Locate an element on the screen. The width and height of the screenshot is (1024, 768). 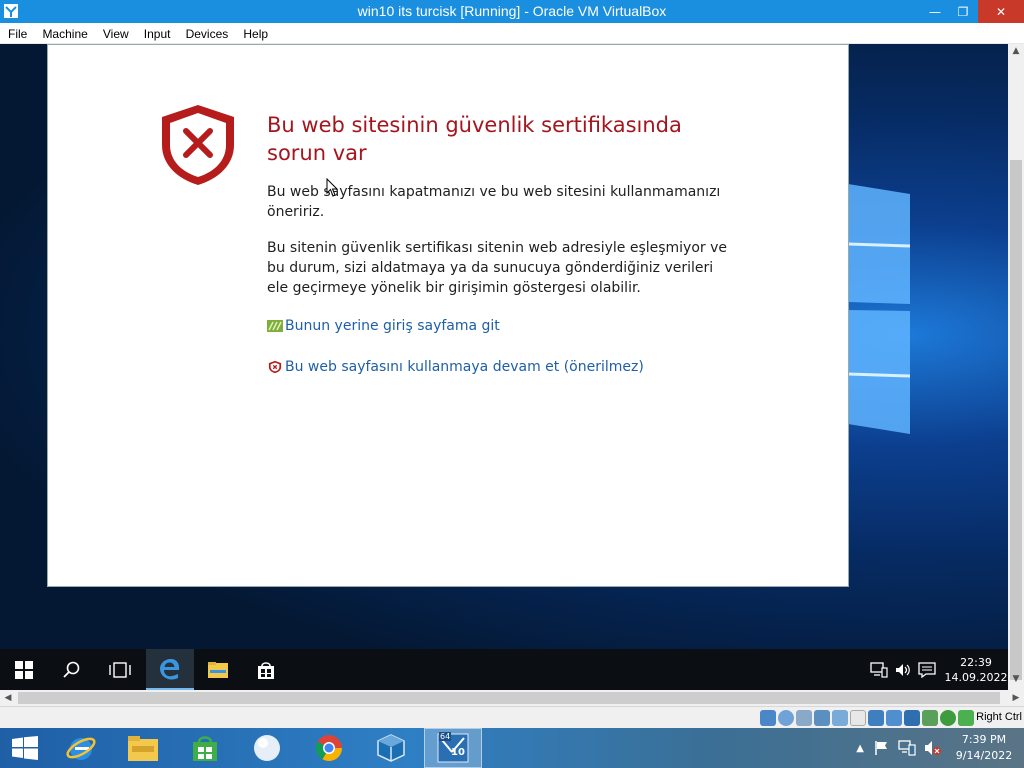
volume-muted-icon is located at coordinates (933, 748).